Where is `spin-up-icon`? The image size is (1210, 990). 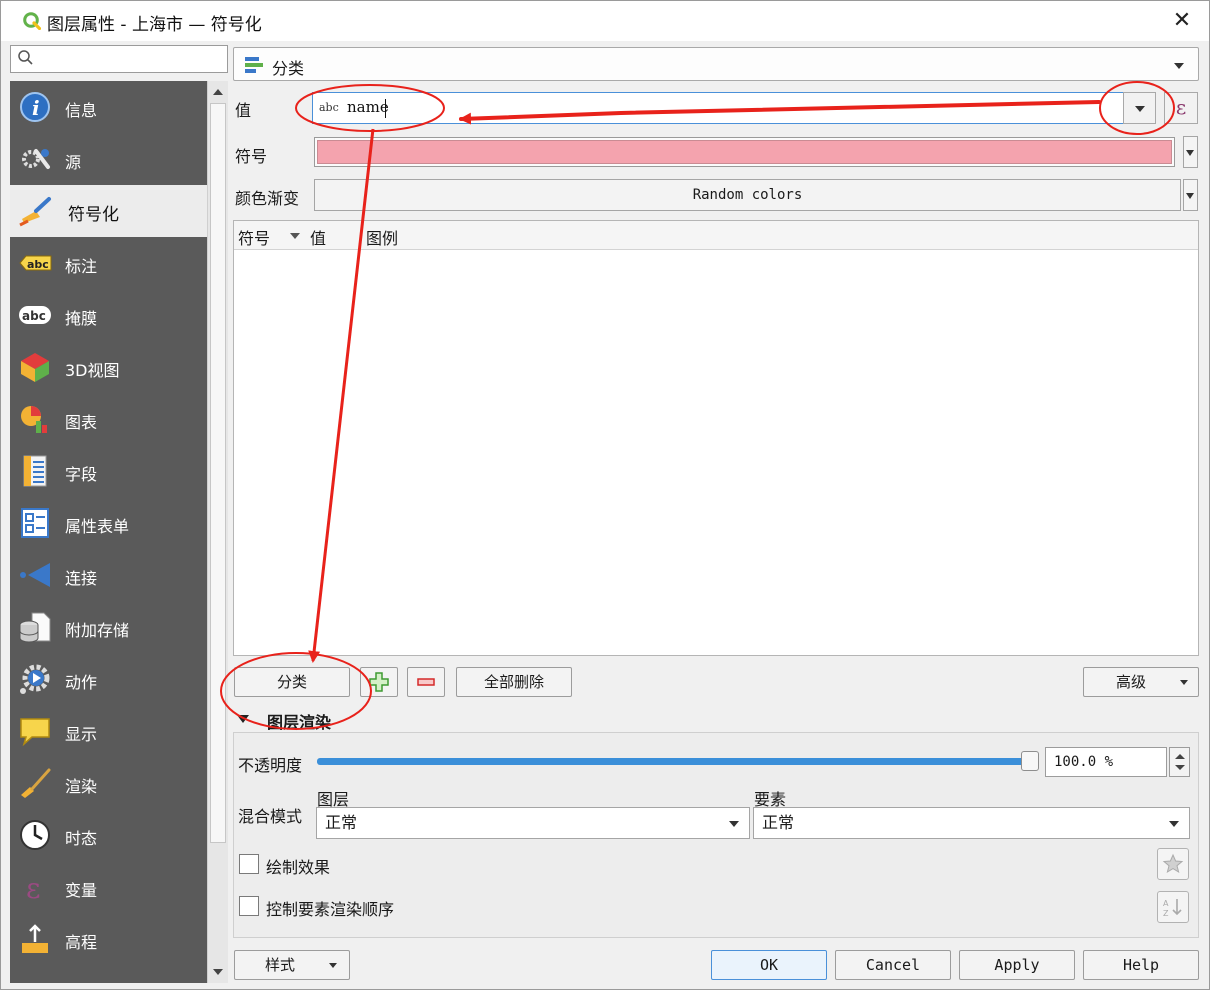 spin-up-icon is located at coordinates (1180, 756).